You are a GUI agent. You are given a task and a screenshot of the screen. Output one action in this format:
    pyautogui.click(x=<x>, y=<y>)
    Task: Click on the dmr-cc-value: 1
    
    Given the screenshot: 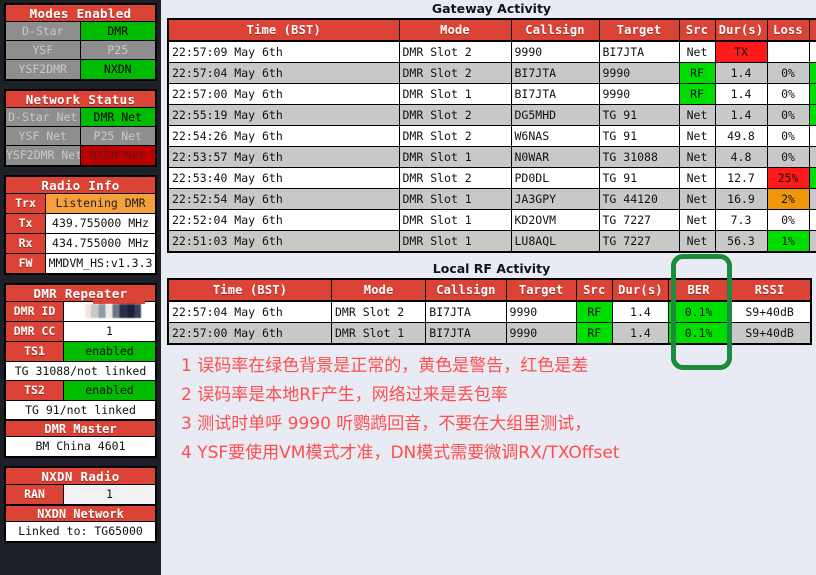 What is the action you would take?
    pyautogui.click(x=109, y=331)
    